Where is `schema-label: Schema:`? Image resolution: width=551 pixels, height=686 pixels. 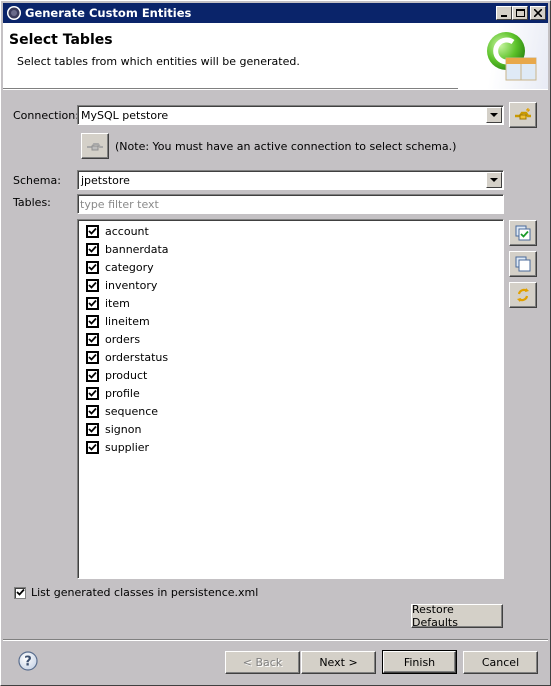 schema-label: Schema: is located at coordinates (37, 180).